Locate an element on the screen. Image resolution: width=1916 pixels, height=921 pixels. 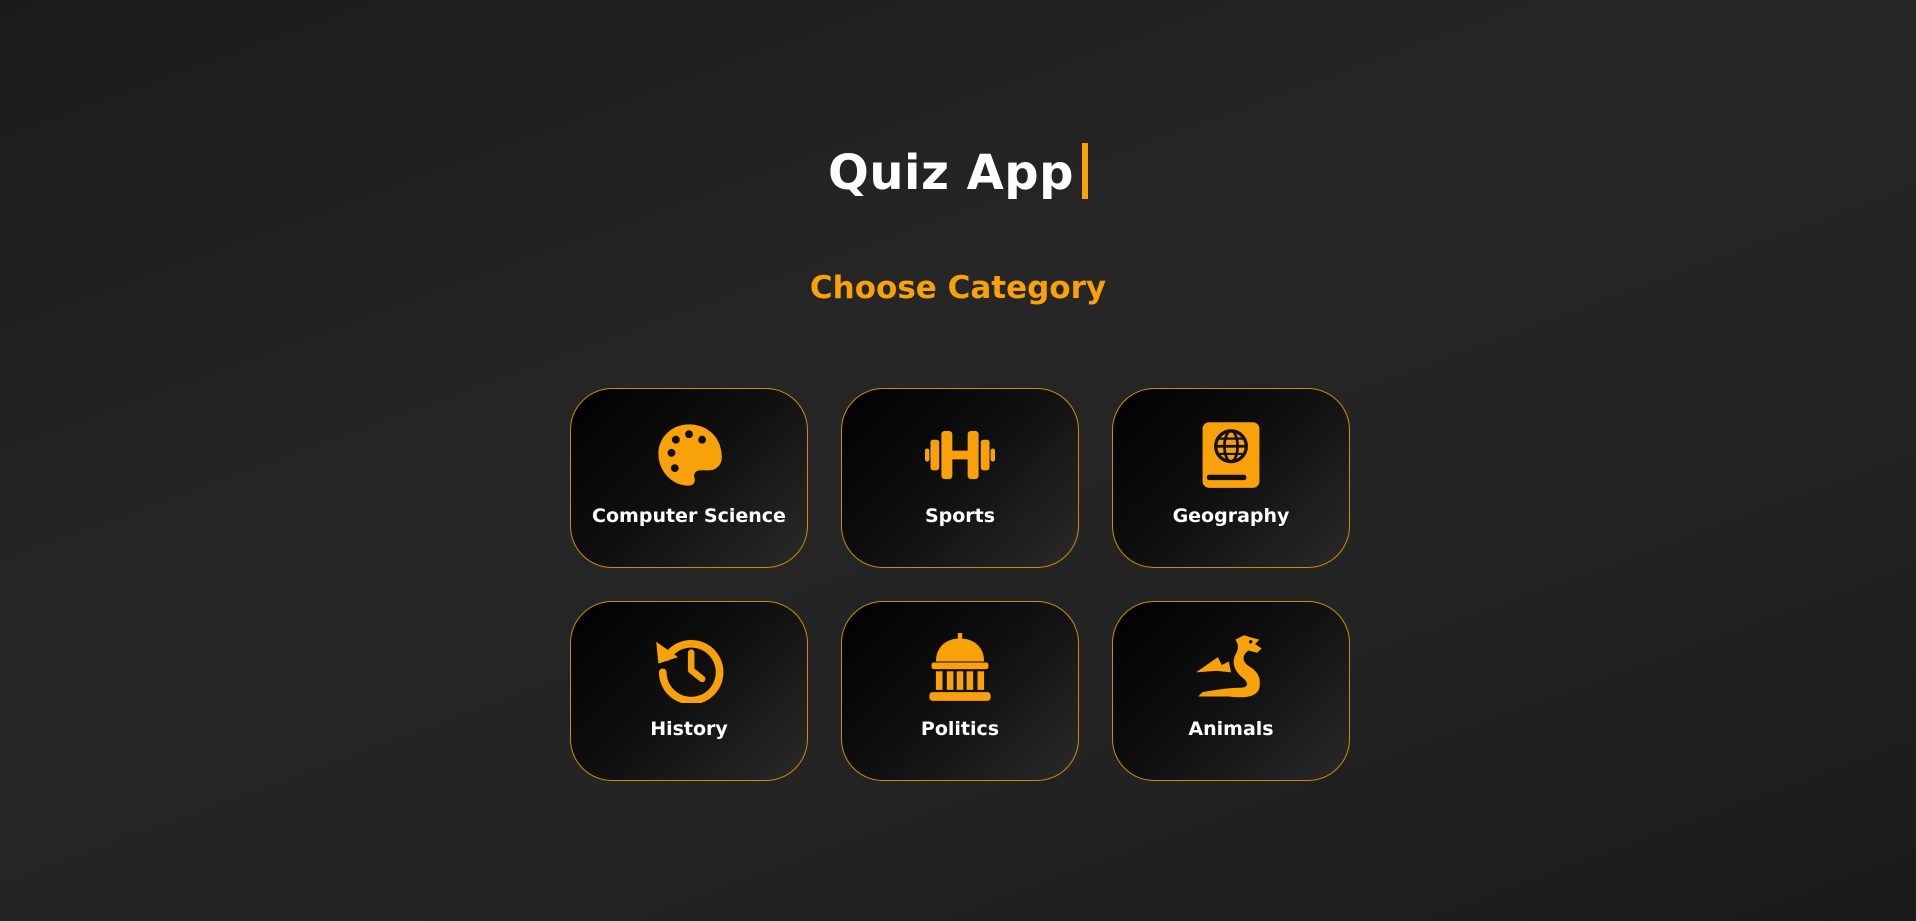
government-building-icon is located at coordinates (960, 668).